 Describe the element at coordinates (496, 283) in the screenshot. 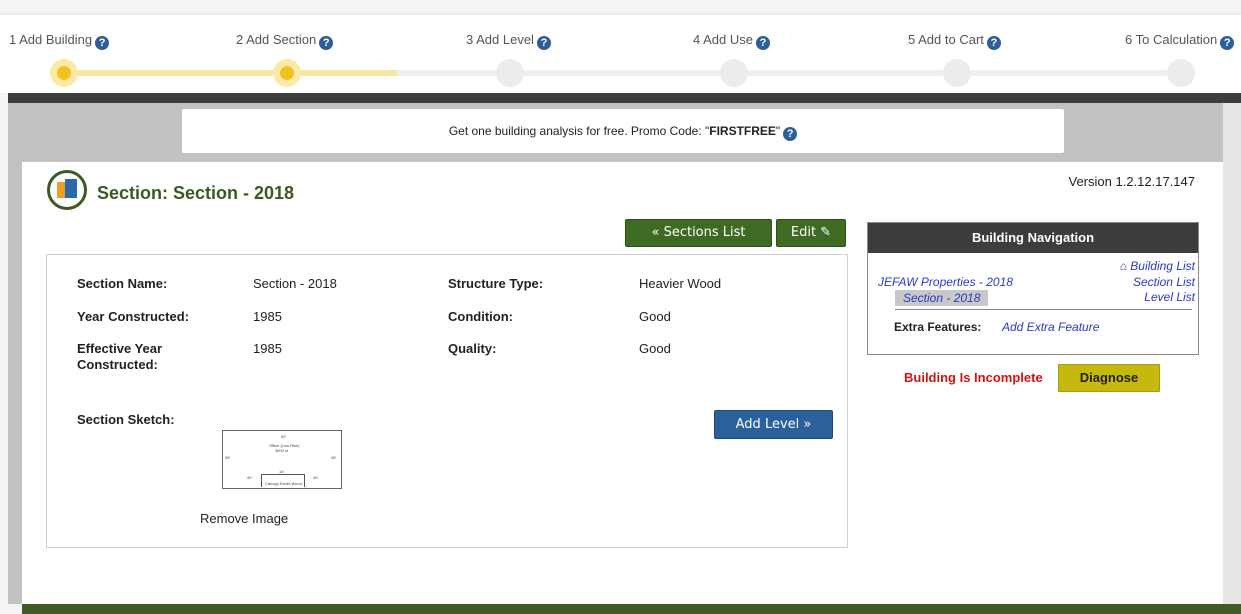

I see `structure-type-label: Structure Type:` at that location.